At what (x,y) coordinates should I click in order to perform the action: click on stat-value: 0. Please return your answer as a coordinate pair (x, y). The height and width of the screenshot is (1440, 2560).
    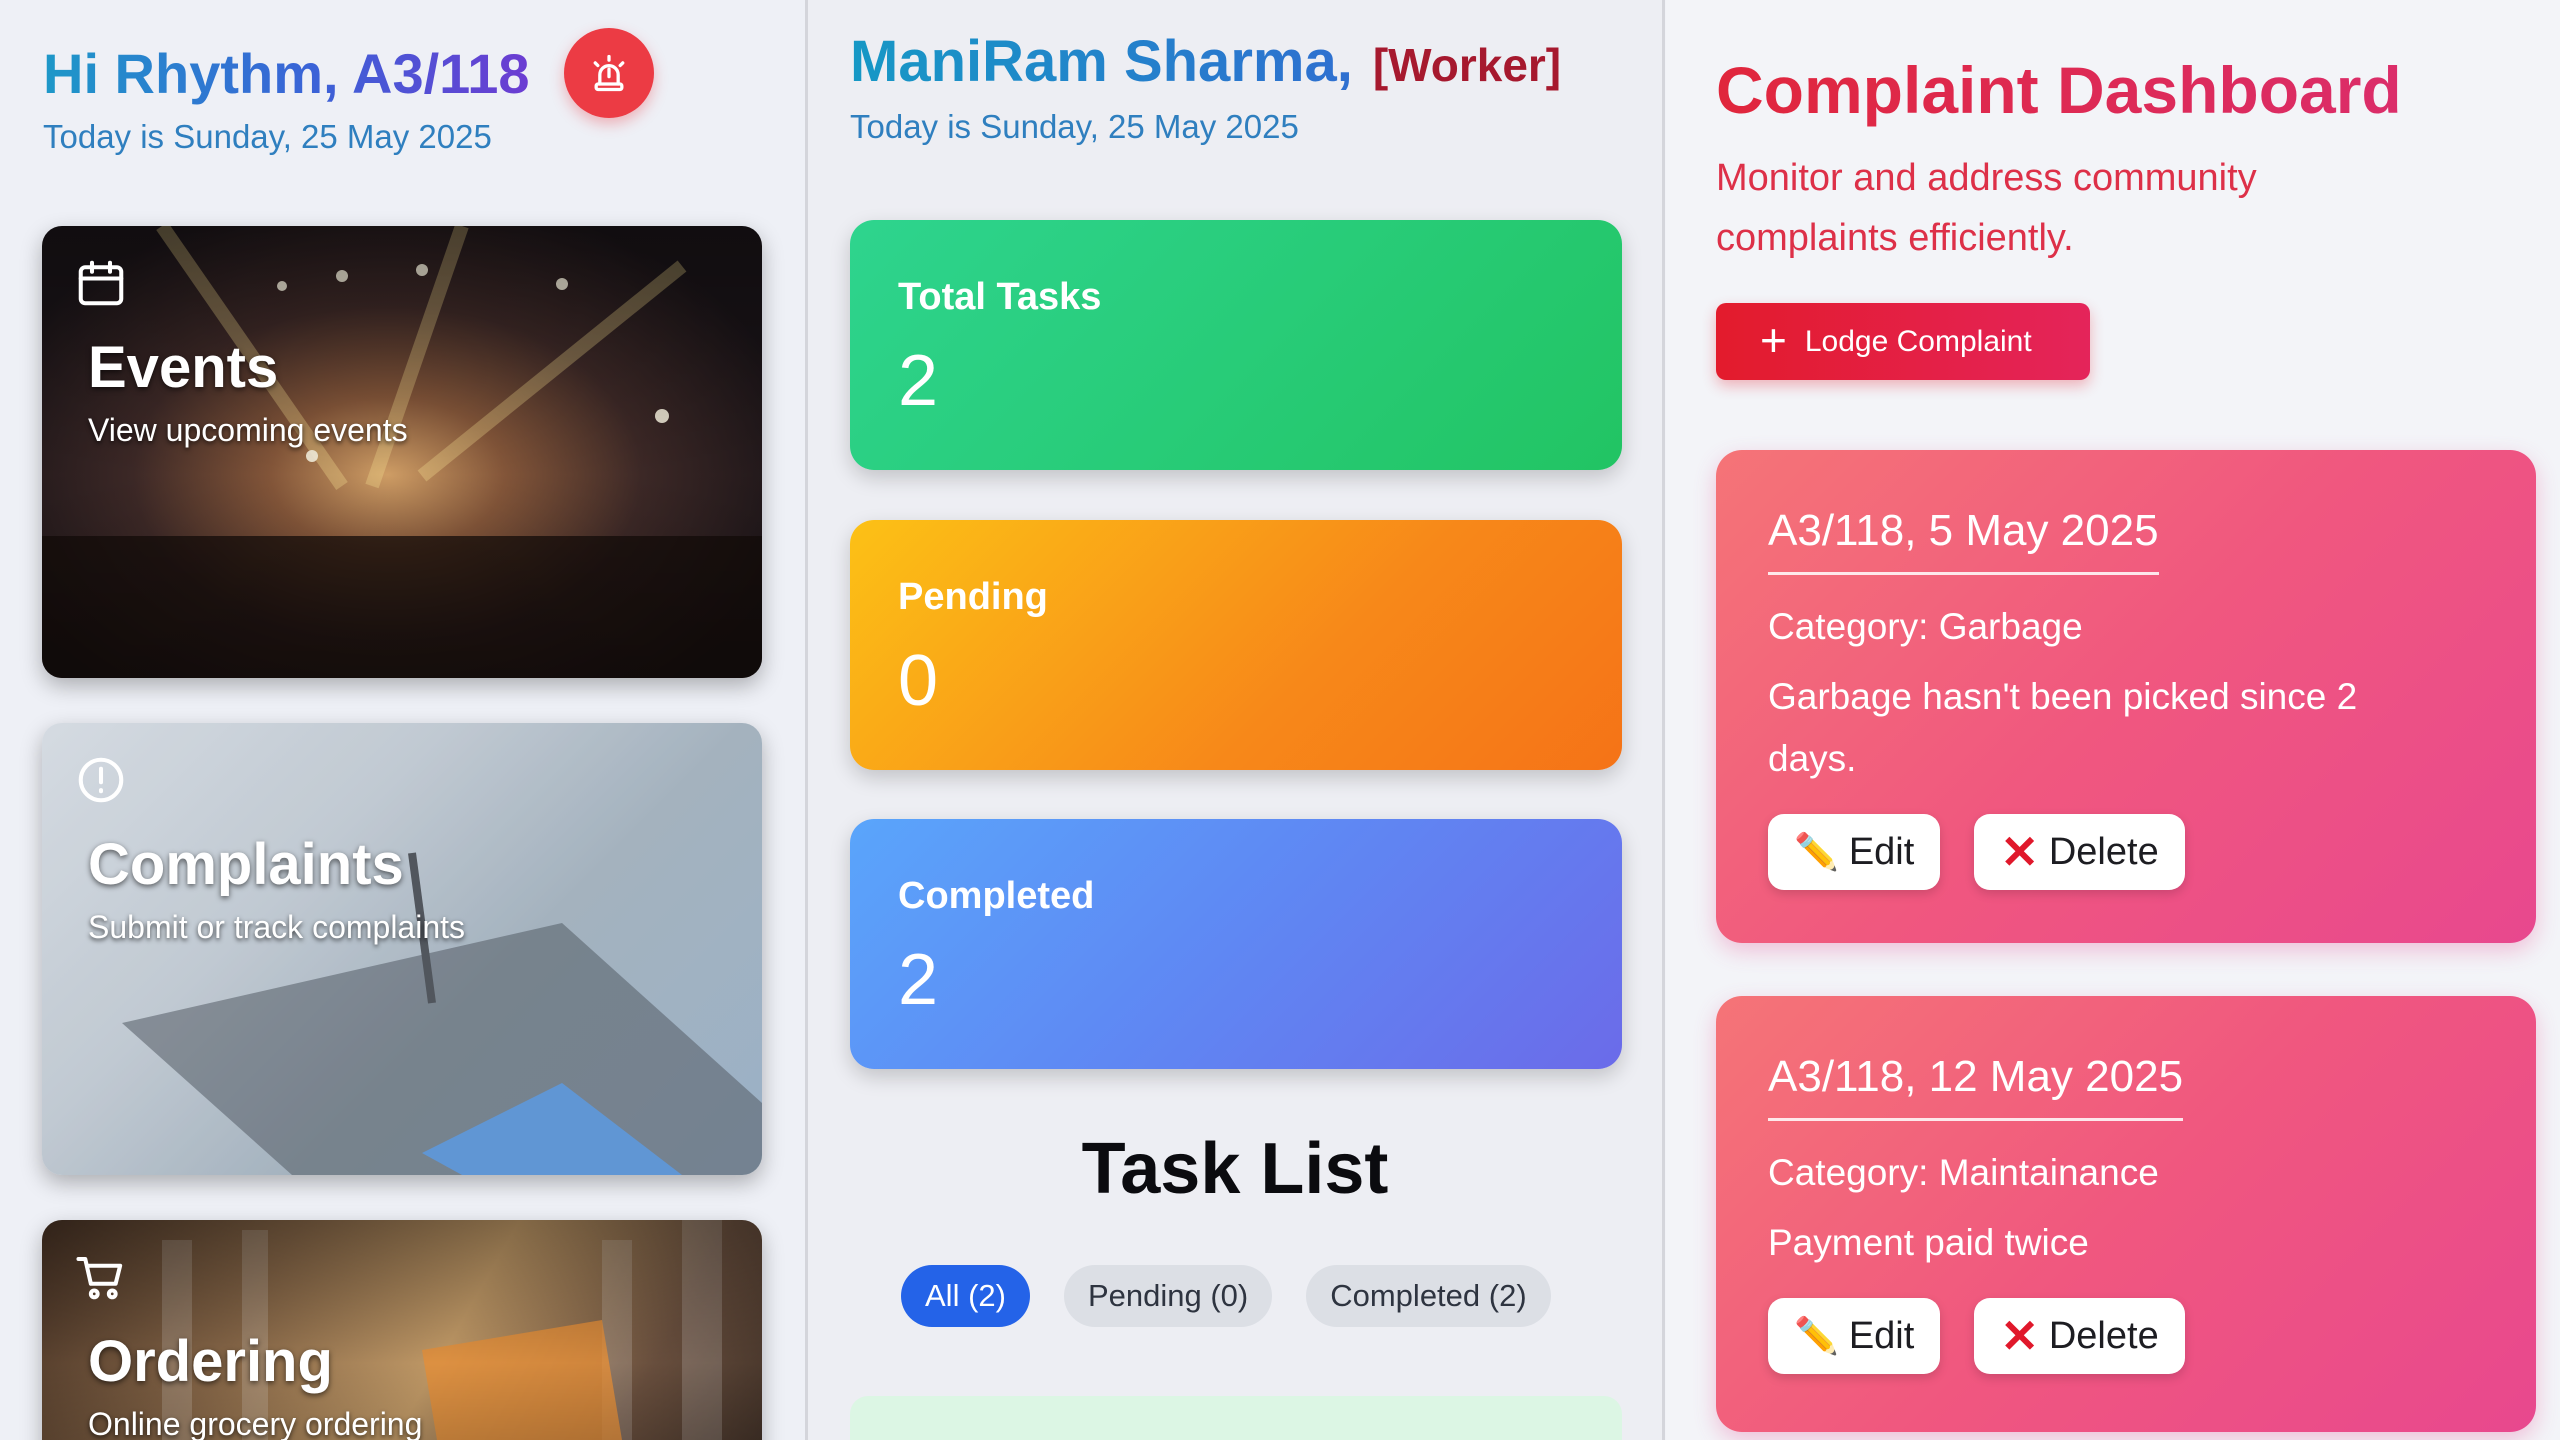
    Looking at the image, I should click on (918, 681).